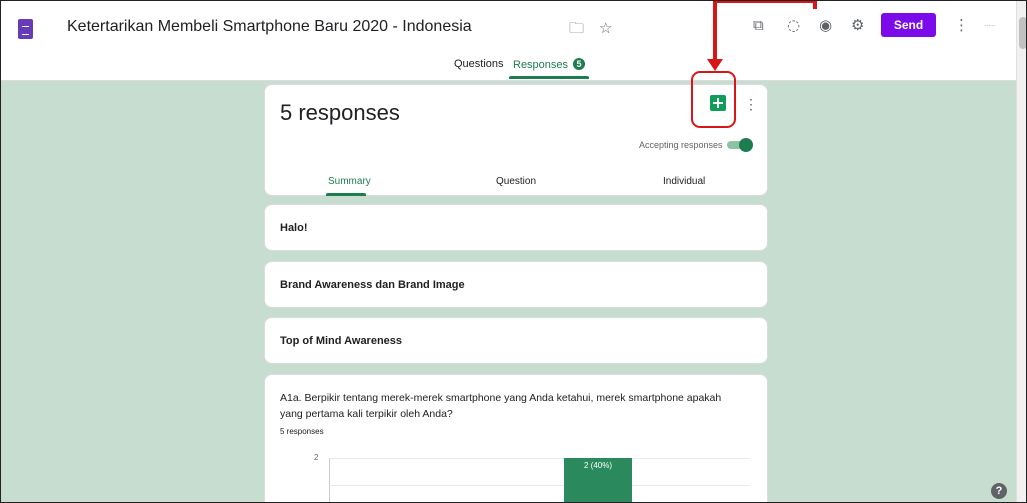 Image resolution: width=1027 pixels, height=503 pixels. What do you see at coordinates (372, 285) in the screenshot?
I see `section-title: Brand Awareness dan Brand Image` at bounding box center [372, 285].